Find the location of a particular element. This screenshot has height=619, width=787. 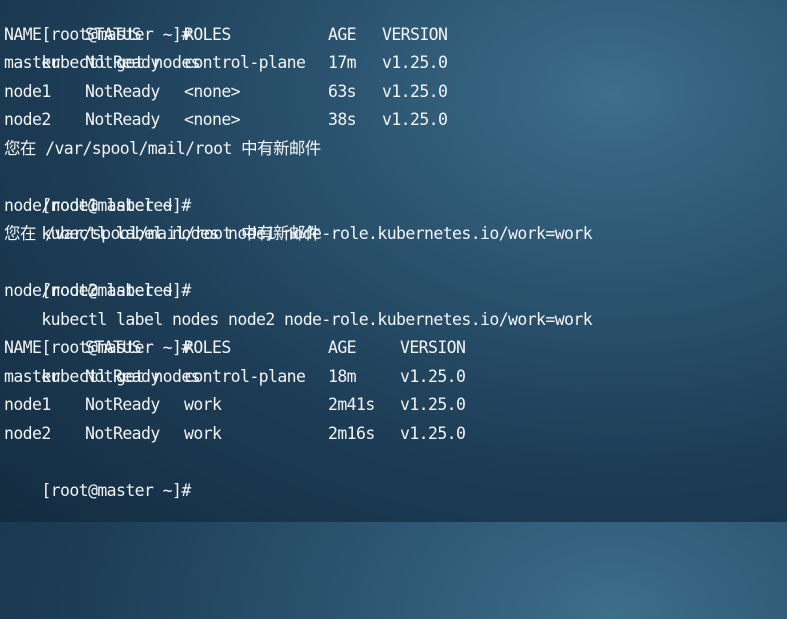

cell-age: 17m is located at coordinates (342, 62).